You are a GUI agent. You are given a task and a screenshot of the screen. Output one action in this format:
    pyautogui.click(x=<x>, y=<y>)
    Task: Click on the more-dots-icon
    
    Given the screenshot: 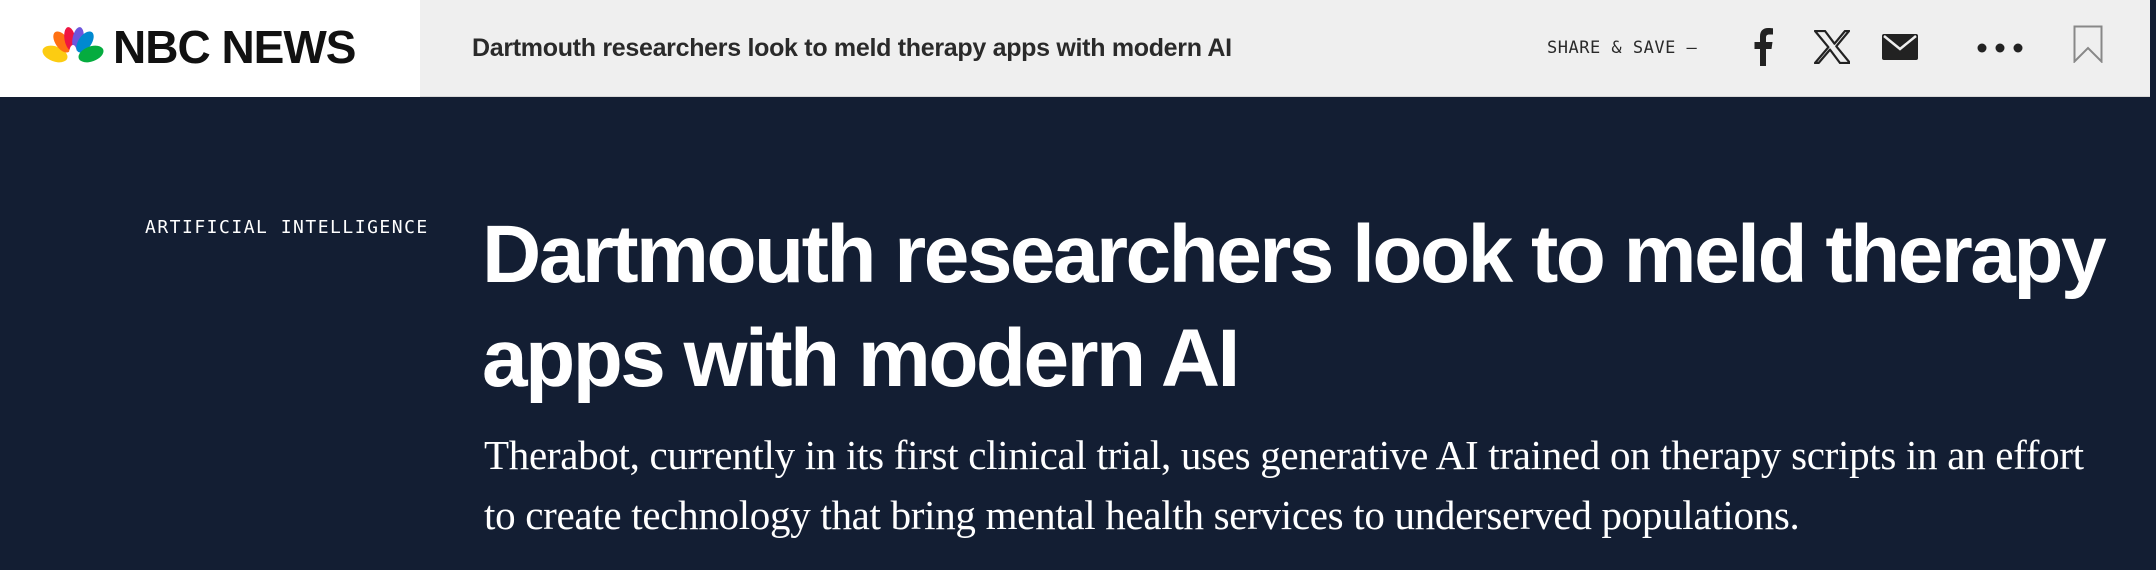 What is the action you would take?
    pyautogui.click(x=2000, y=48)
    